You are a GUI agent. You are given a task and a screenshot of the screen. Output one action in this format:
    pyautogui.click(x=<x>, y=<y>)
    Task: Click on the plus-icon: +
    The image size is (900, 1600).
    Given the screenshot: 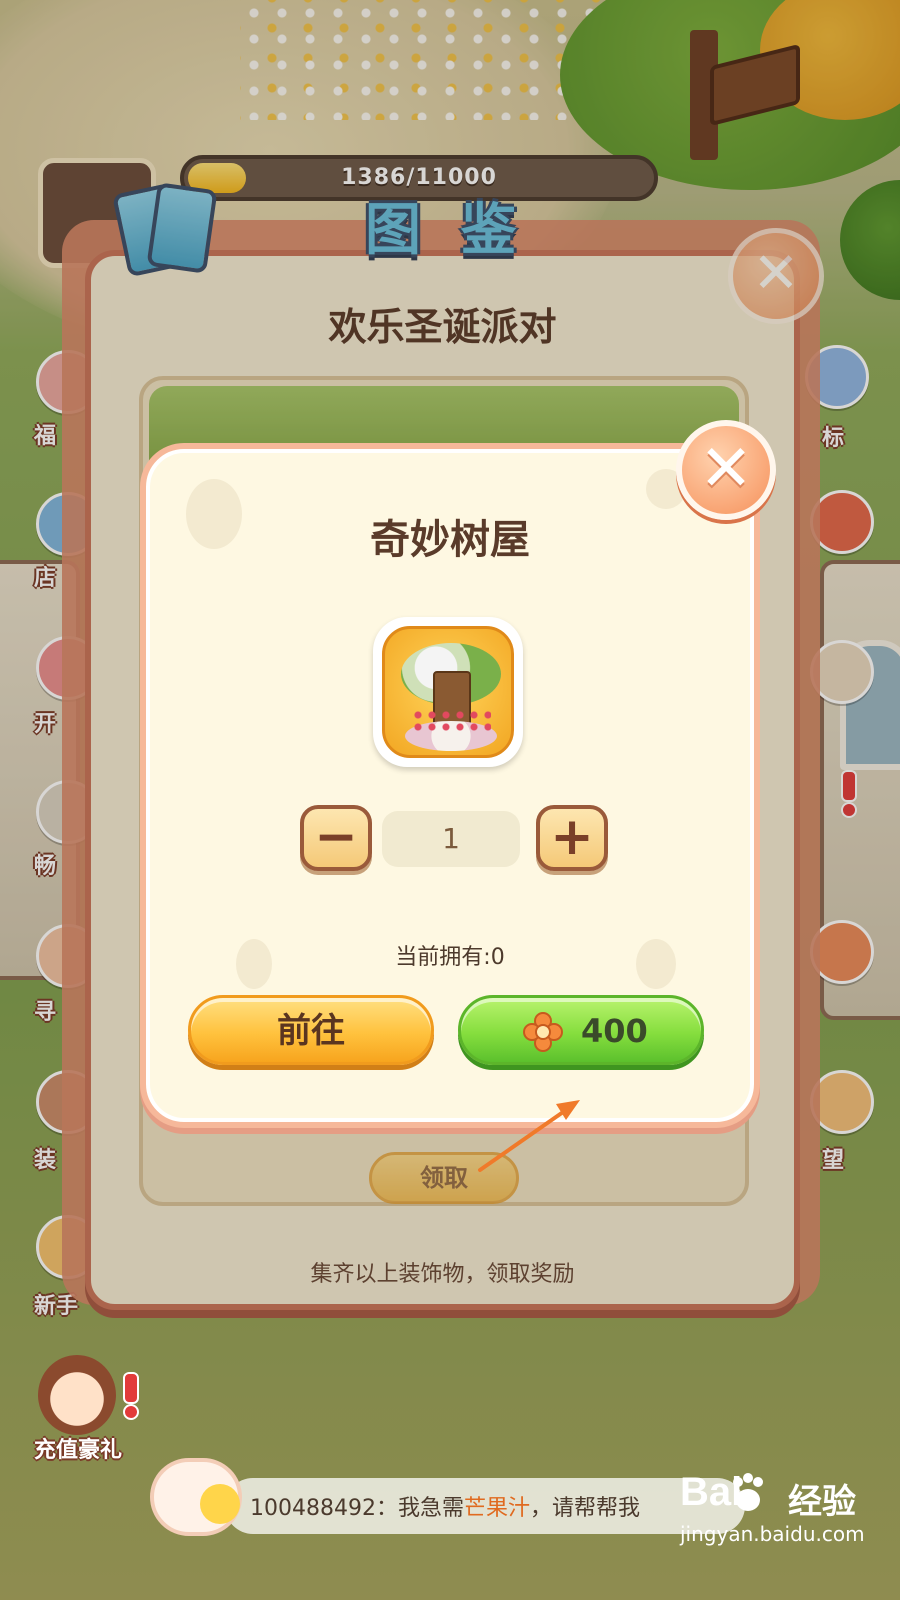 What is the action you would take?
    pyautogui.click(x=572, y=837)
    